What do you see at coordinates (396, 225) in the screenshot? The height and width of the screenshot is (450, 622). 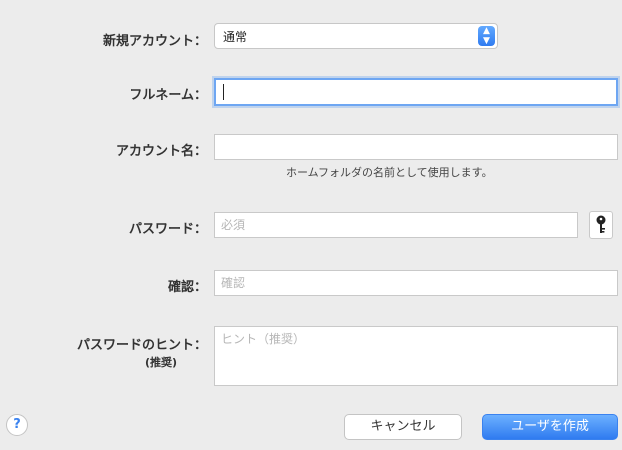 I see `password-field: 必須` at bounding box center [396, 225].